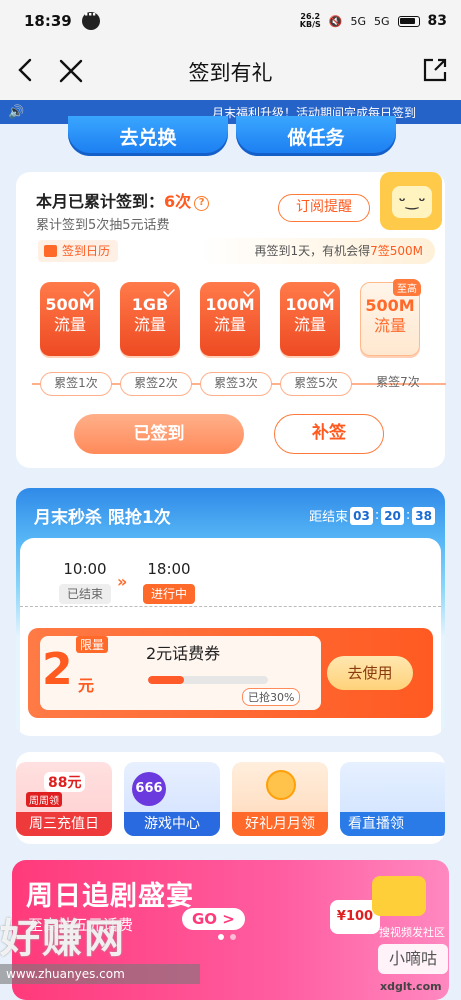  Describe the element at coordinates (178, 201) in the screenshot. I see `checkin-count: 6次` at that location.